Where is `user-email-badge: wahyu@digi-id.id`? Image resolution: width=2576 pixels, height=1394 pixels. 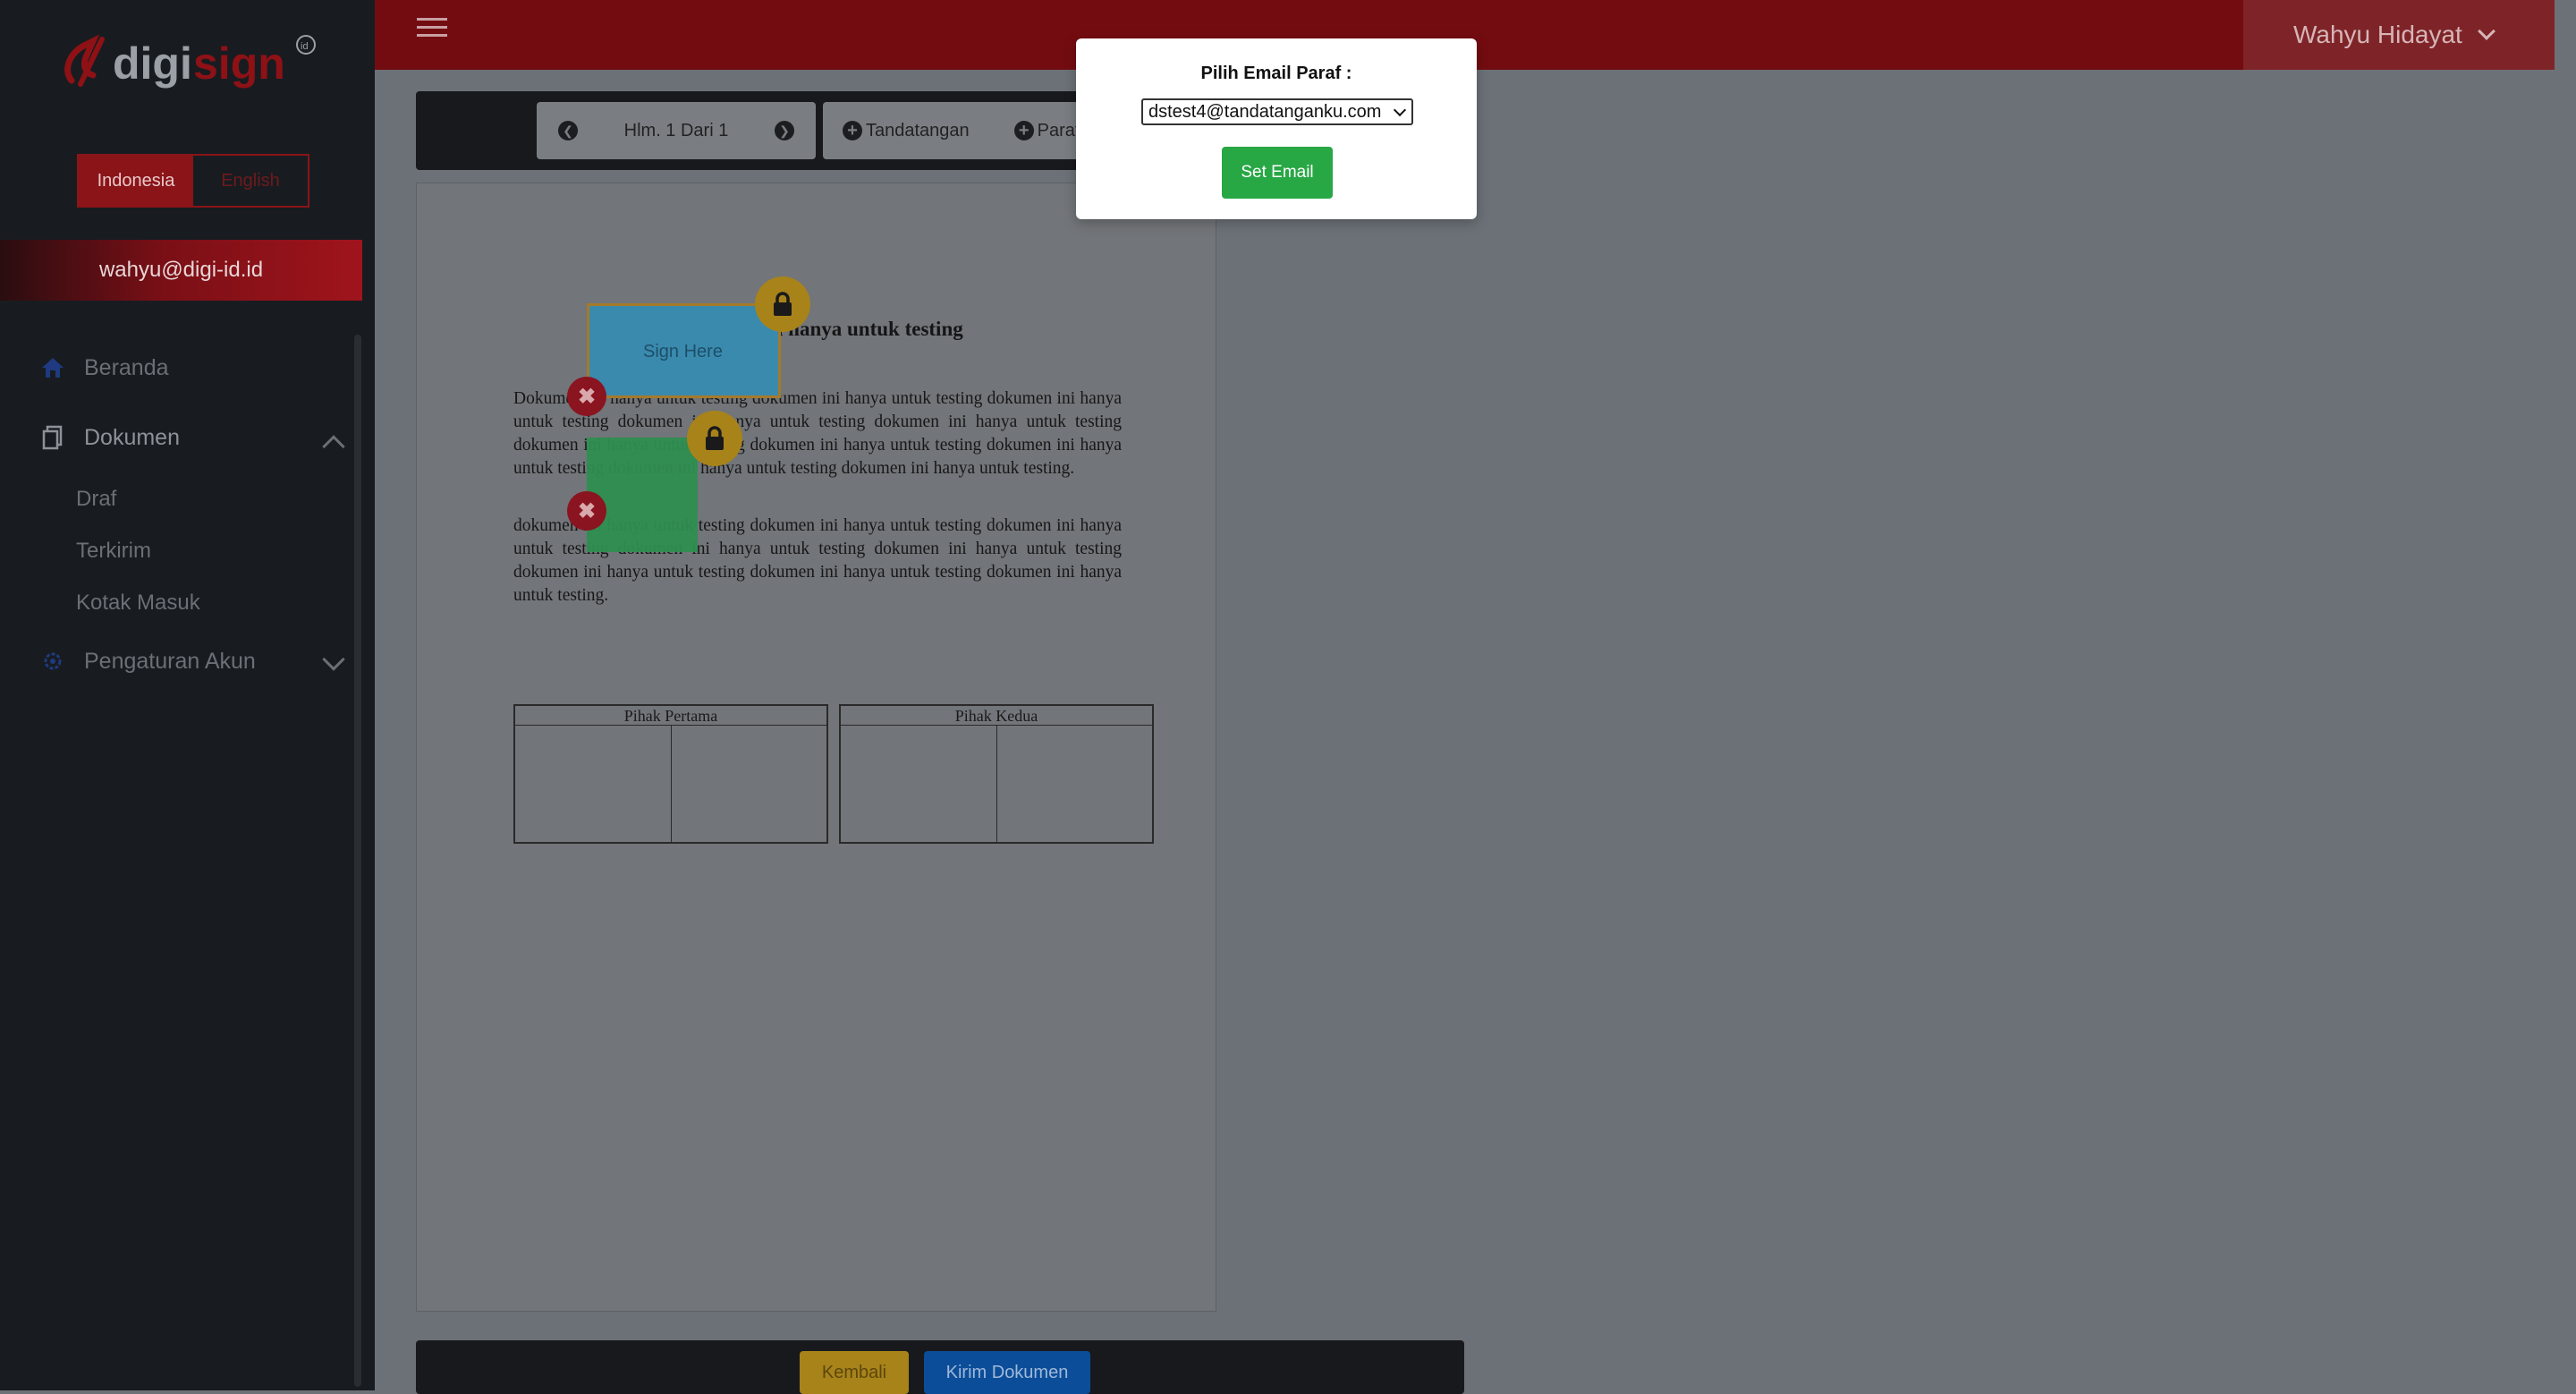
user-email-badge: wahyu@digi-id.id is located at coordinates (181, 270).